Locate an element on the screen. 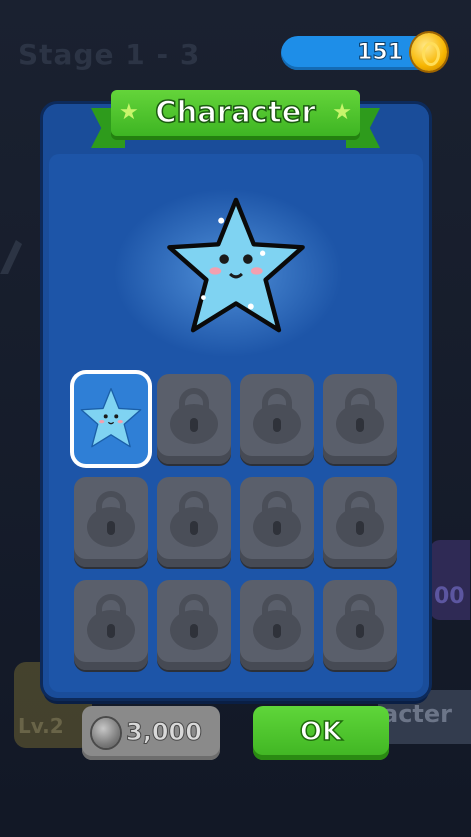 The image size is (471, 837). level-label: Lv.2 is located at coordinates (41, 726).